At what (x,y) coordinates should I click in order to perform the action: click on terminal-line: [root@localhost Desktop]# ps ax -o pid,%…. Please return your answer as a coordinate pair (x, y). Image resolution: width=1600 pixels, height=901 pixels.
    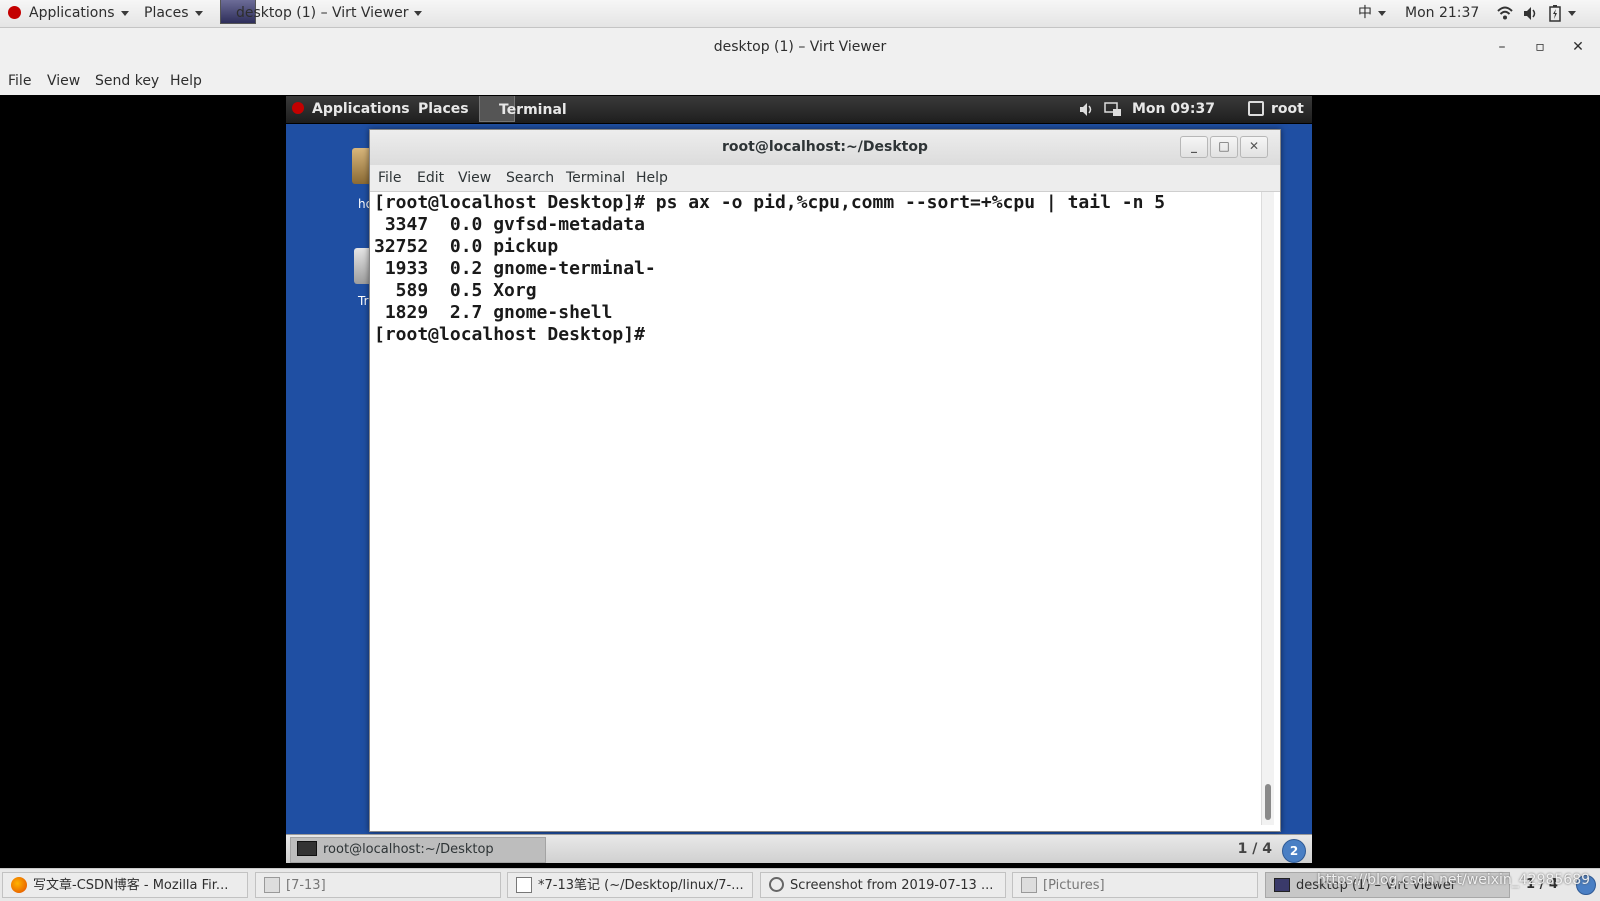
    Looking at the image, I should click on (770, 202).